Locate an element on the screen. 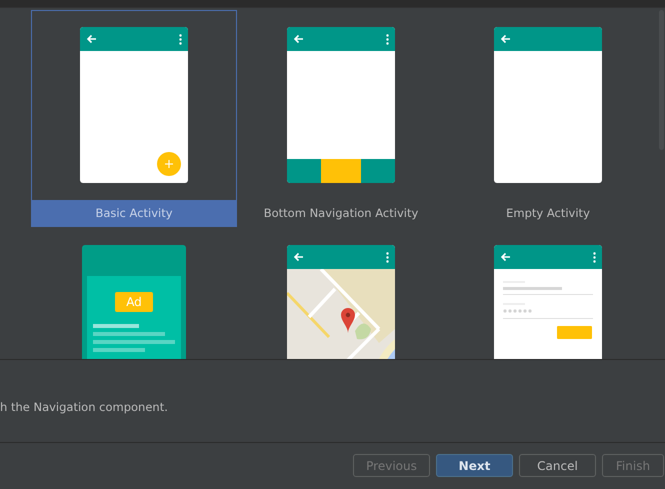  description-text: h the Navigation component. is located at coordinates (84, 407).